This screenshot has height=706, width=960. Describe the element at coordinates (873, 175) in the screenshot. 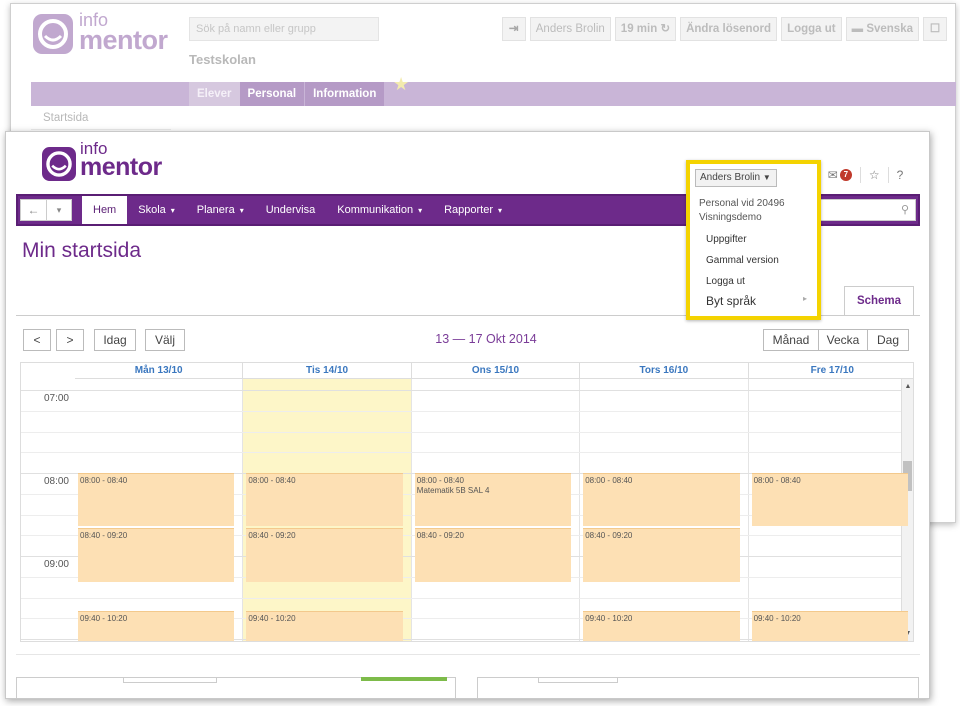

I see `favorites-star-icon: ☆` at that location.